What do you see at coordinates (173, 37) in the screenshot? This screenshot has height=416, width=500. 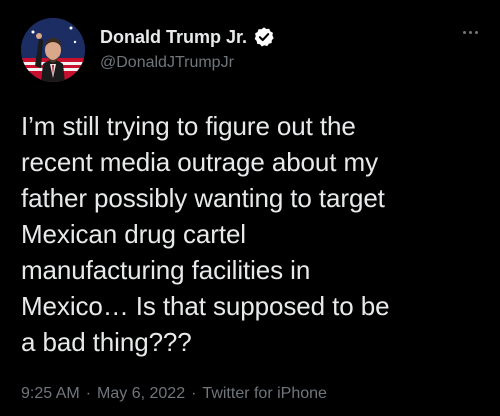 I see `display-name: Donald Trump Jr.` at bounding box center [173, 37].